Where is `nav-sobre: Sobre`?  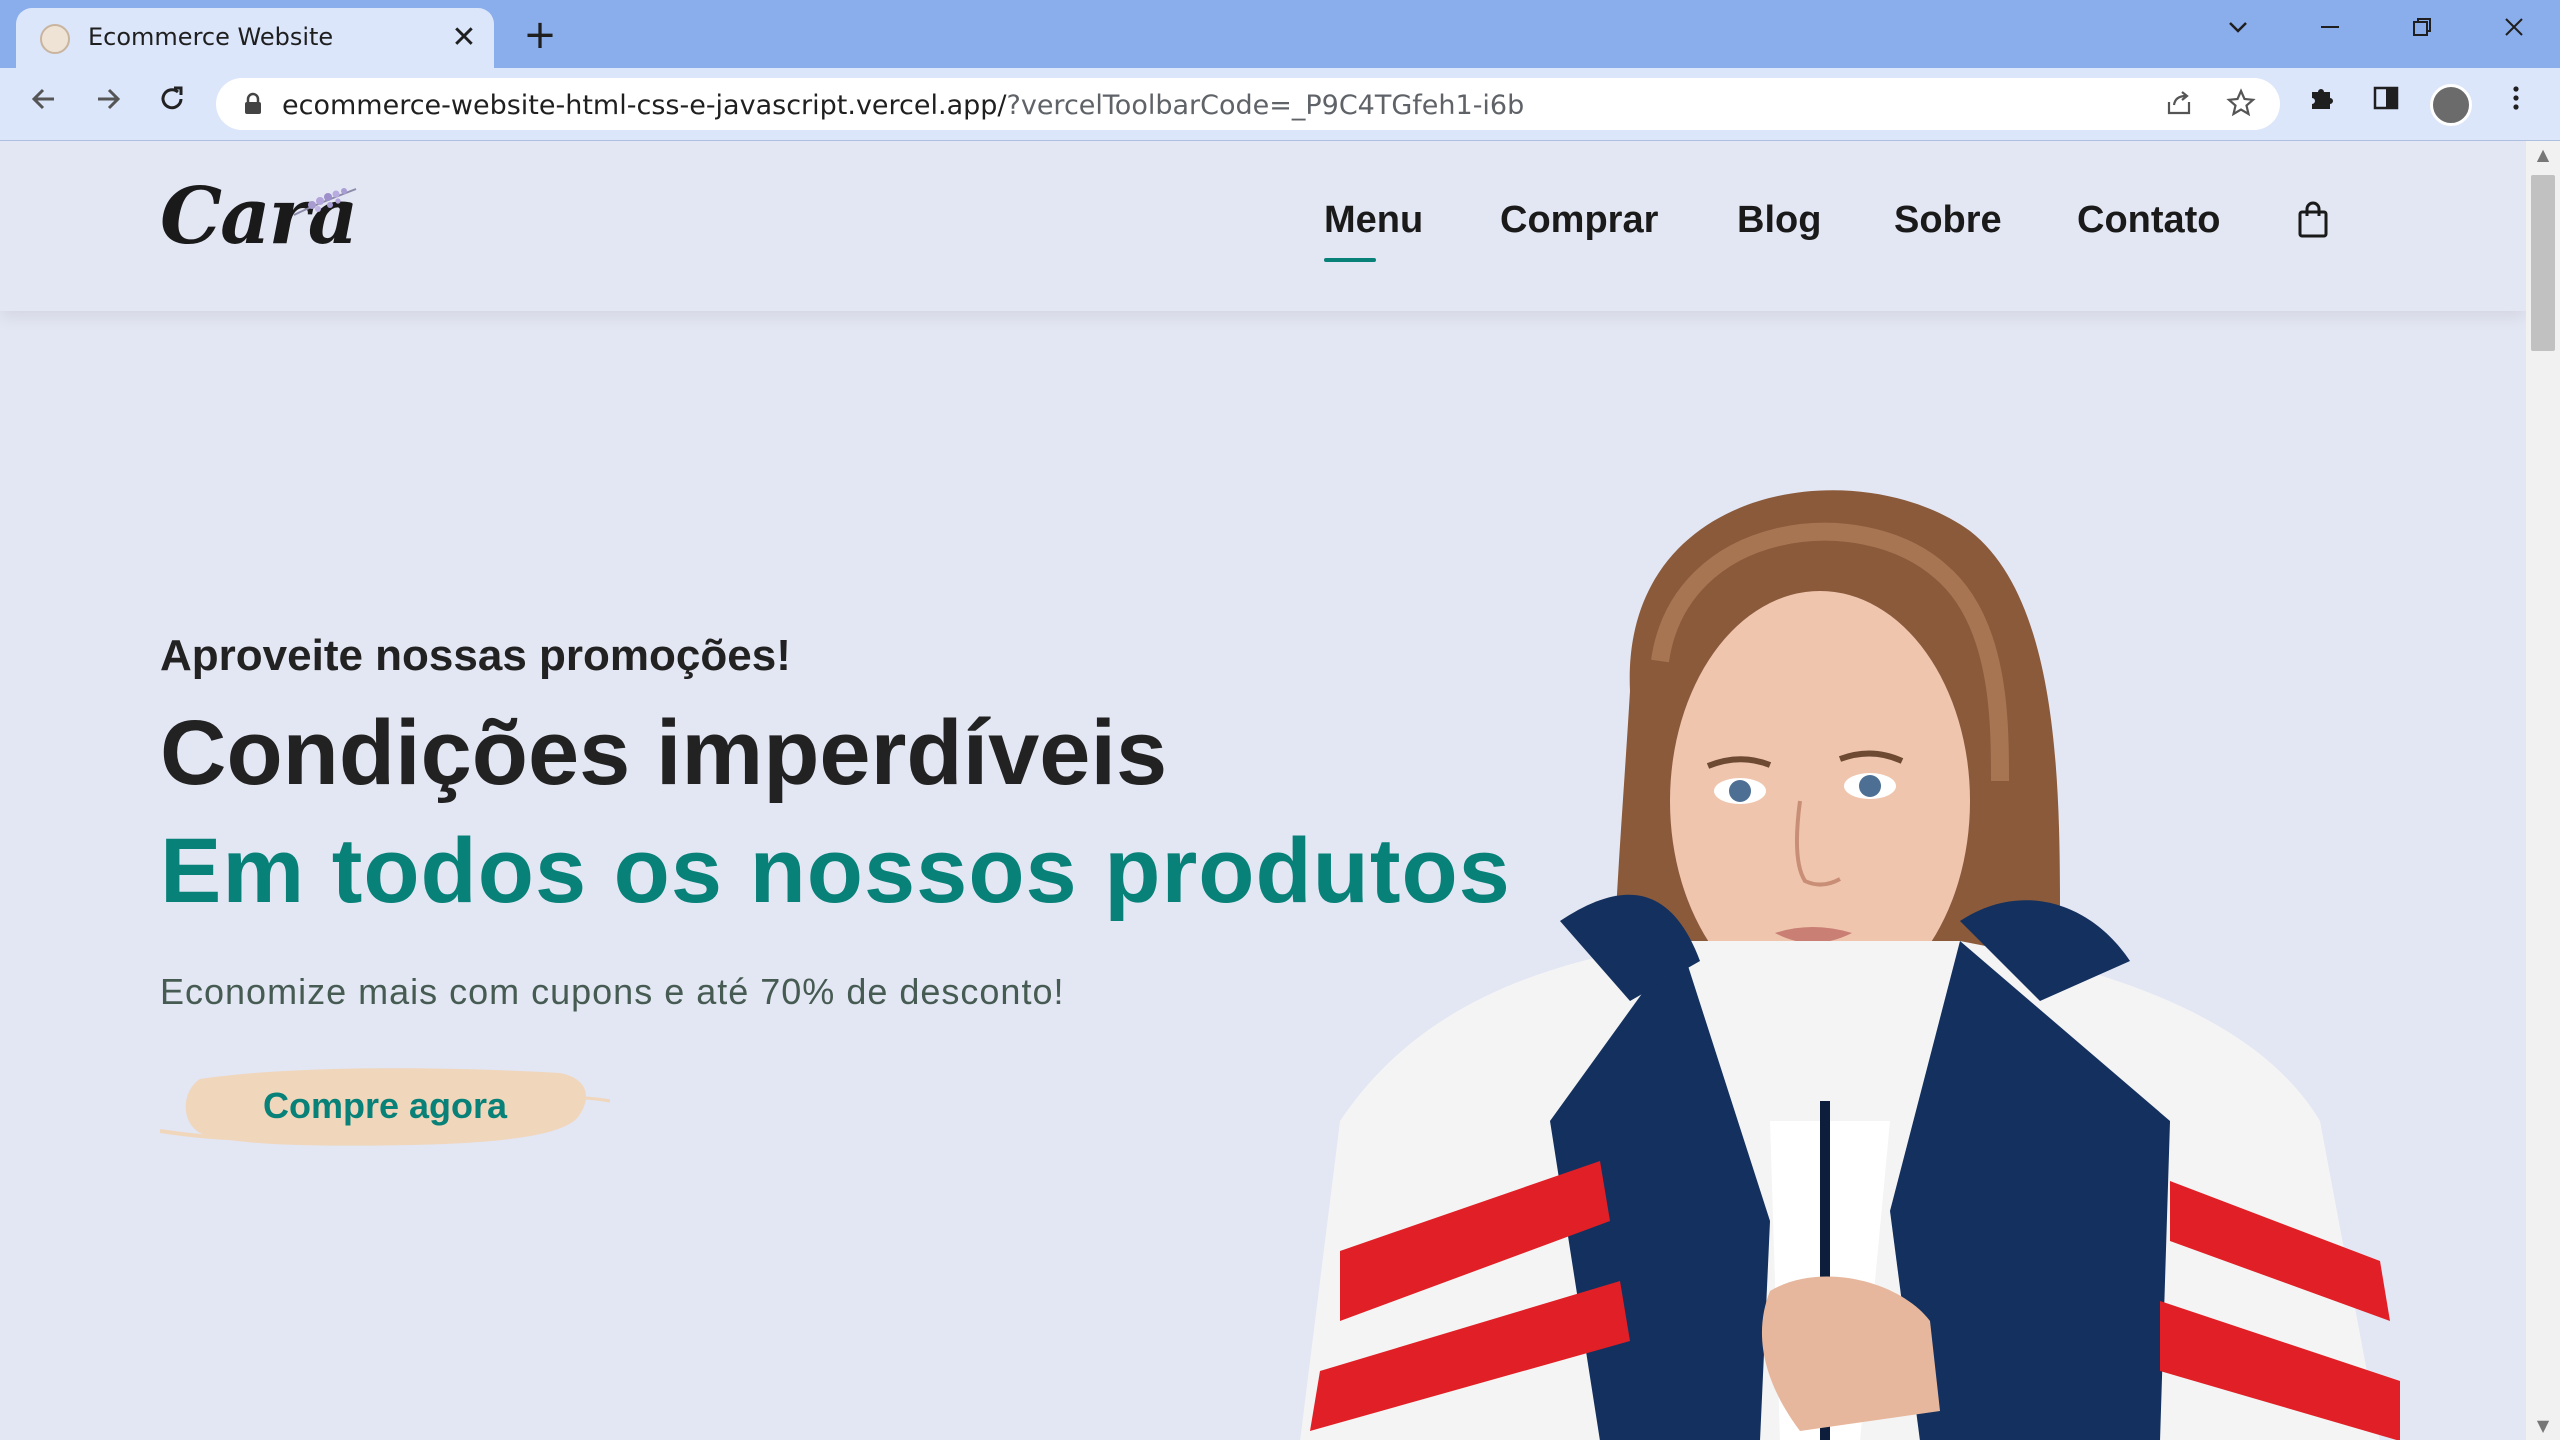
nav-sobre: Sobre is located at coordinates (1948, 220).